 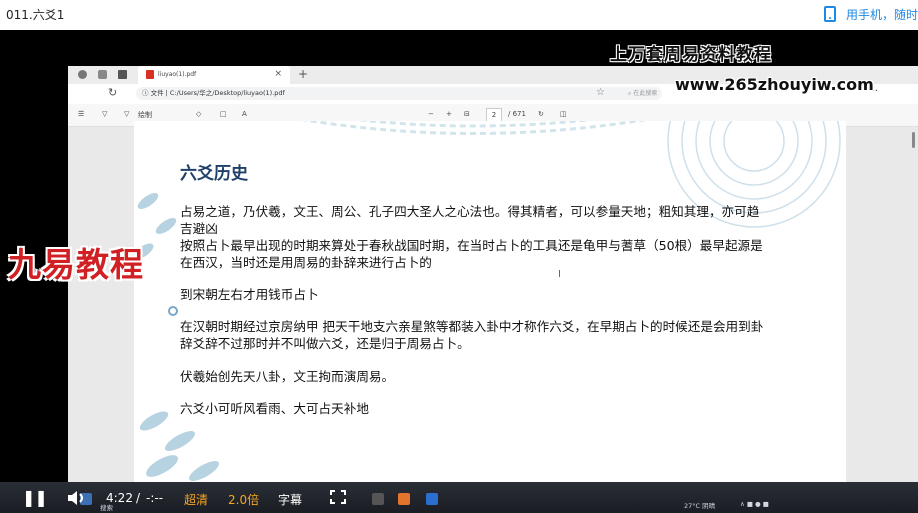 I want to click on address-field: ⓘ 文件 | C:/Users/华之/Desktop/liuyao(1).pdf, so click(x=399, y=93).